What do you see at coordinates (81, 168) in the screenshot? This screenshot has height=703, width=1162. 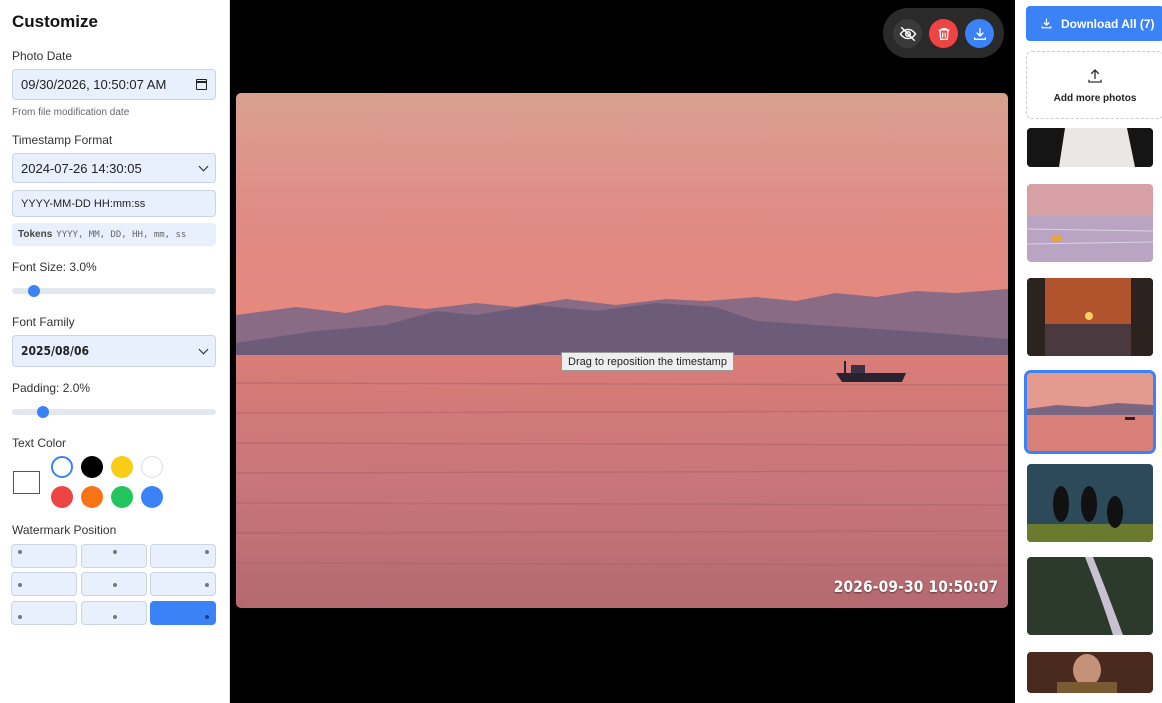 I see `timestamp-format-selected: 2024-07-26 14:30:05` at bounding box center [81, 168].